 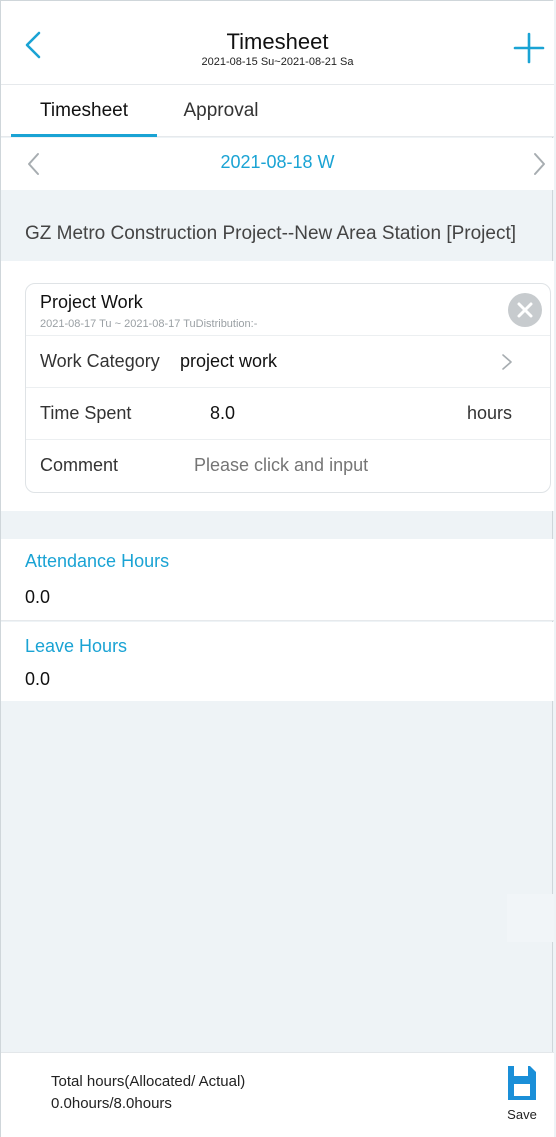 I want to click on close-icon, so click(x=525, y=310).